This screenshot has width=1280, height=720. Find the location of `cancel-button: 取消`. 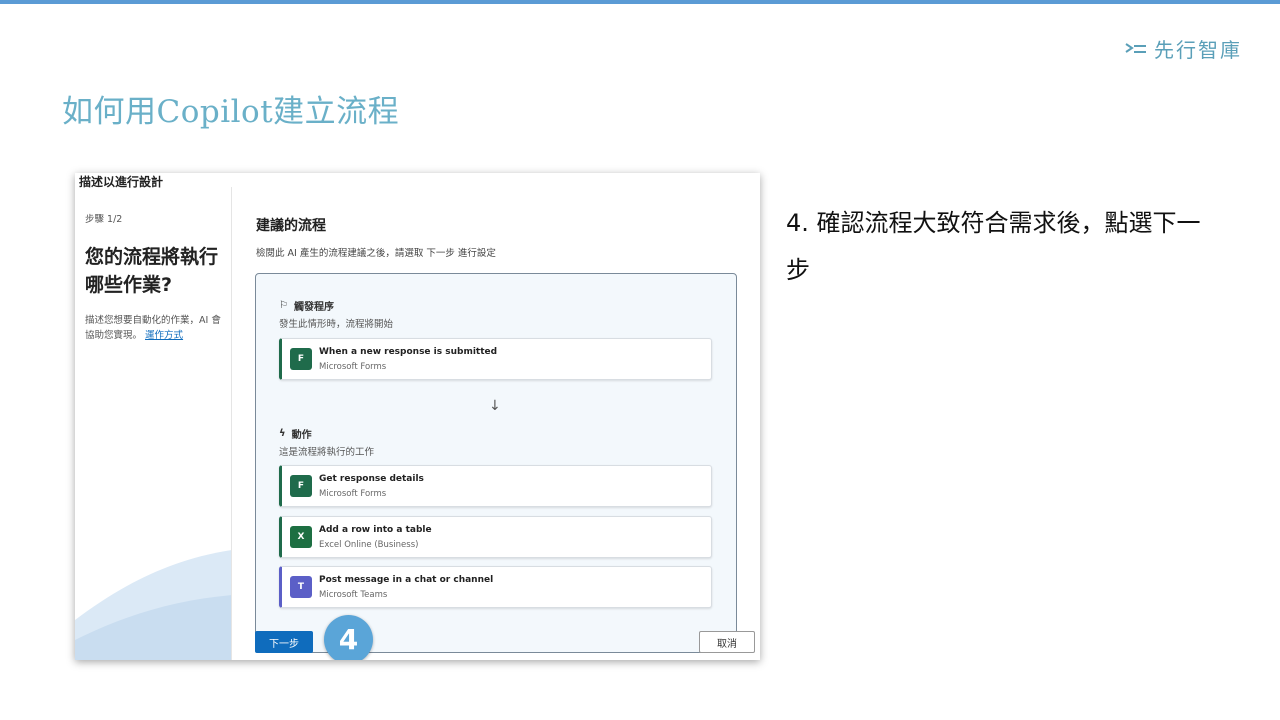

cancel-button: 取消 is located at coordinates (727, 642).